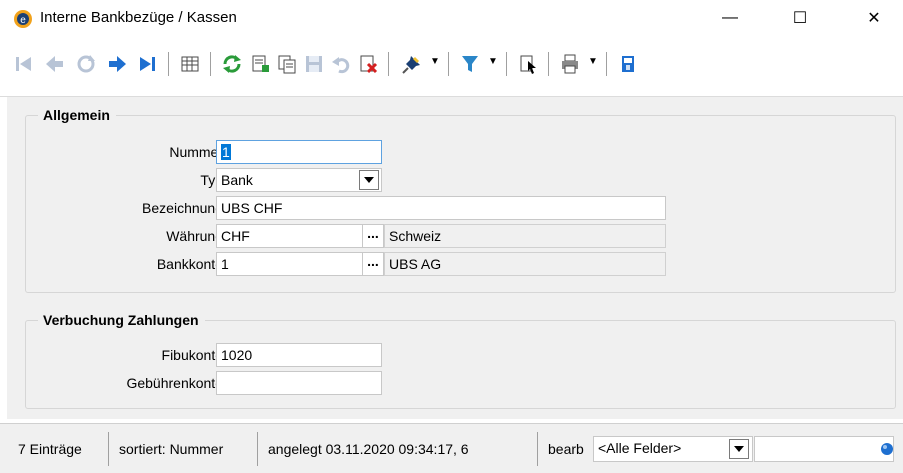 The height and width of the screenshot is (473, 903). I want to click on pin-icon, so click(411, 65).